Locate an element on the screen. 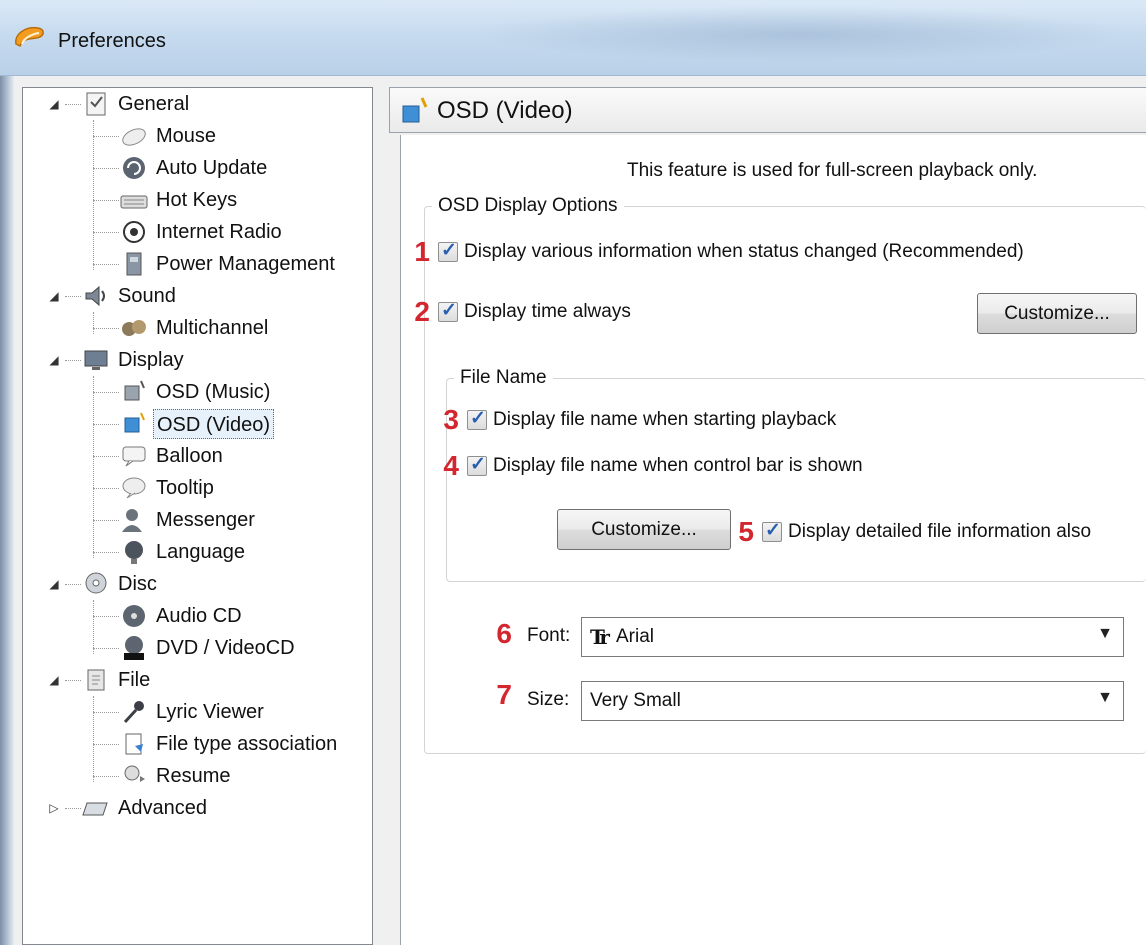 This screenshot has width=1146, height=945. audio-cd-icon is located at coordinates (134, 616).